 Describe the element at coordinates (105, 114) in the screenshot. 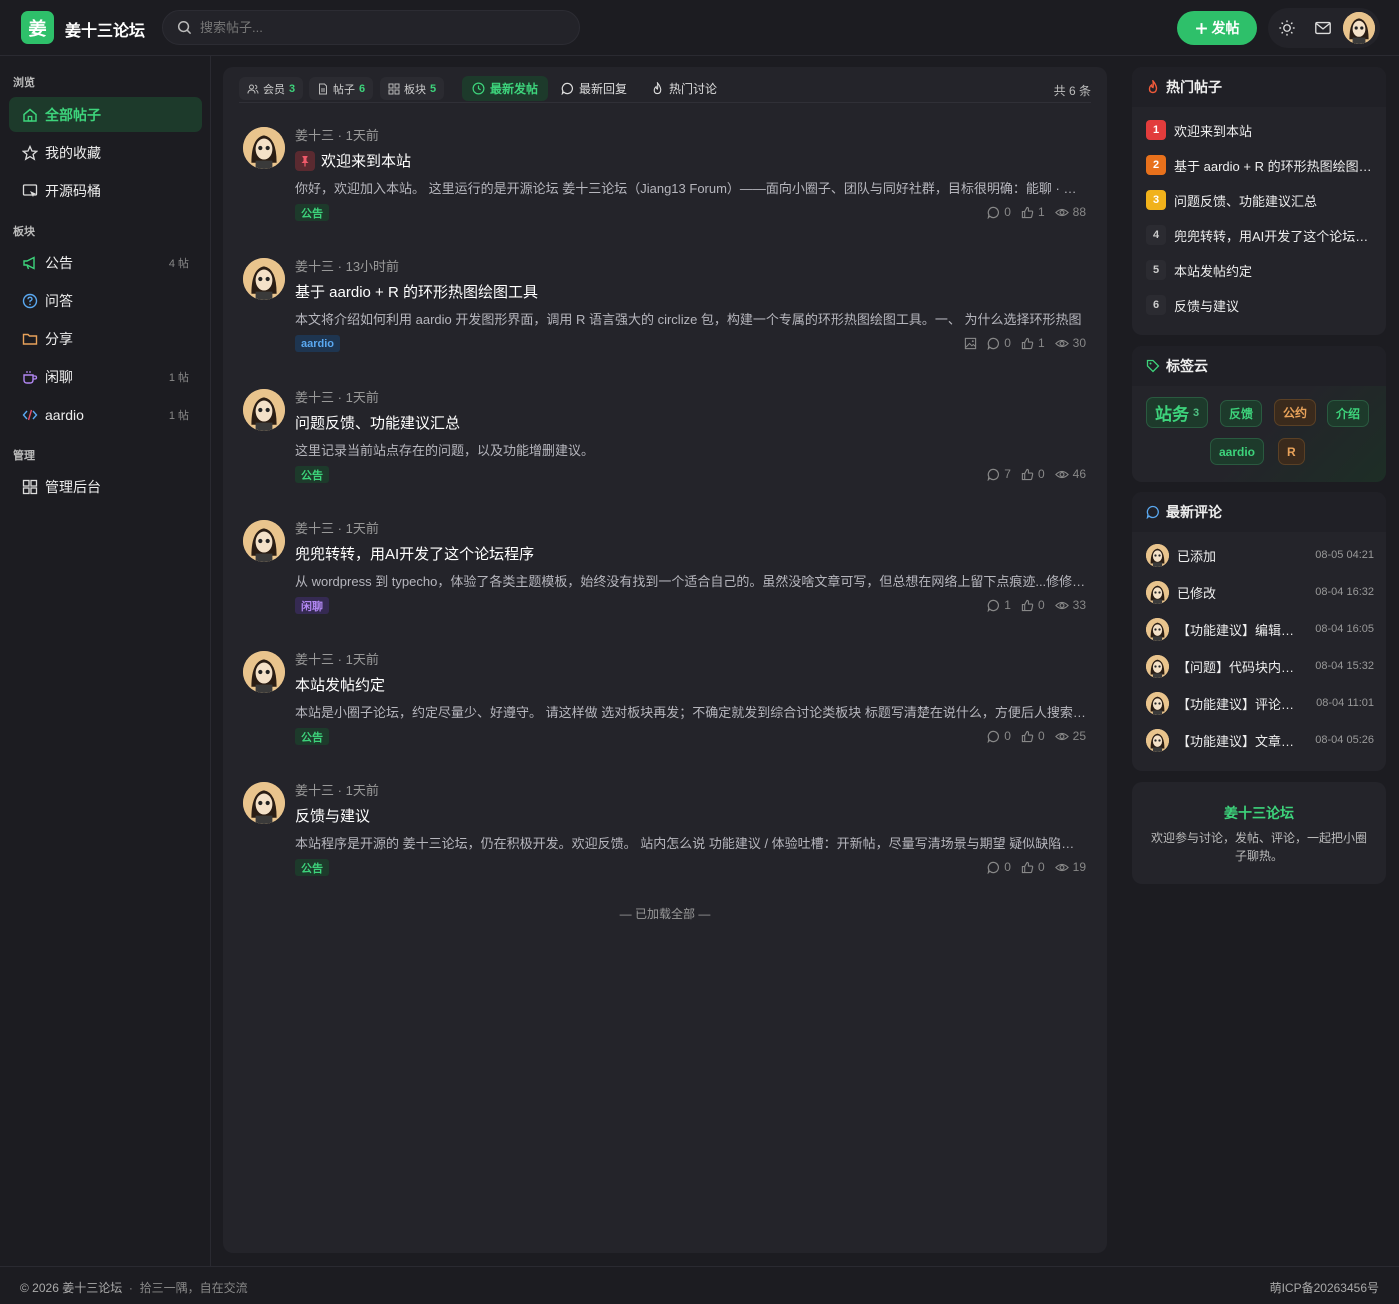

I see `sidebar-item-all-posts: 全部帖子` at that location.